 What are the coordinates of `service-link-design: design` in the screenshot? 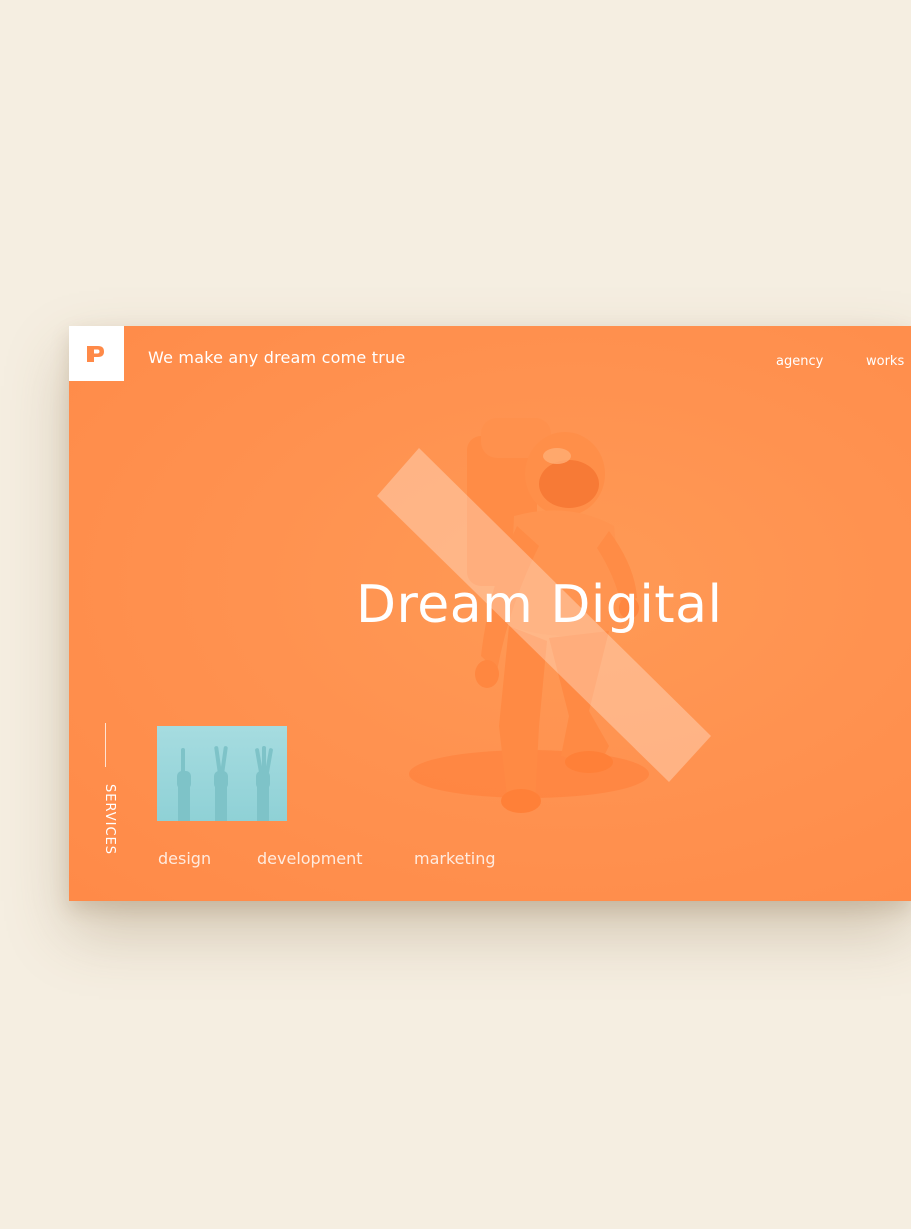 It's located at (184, 858).